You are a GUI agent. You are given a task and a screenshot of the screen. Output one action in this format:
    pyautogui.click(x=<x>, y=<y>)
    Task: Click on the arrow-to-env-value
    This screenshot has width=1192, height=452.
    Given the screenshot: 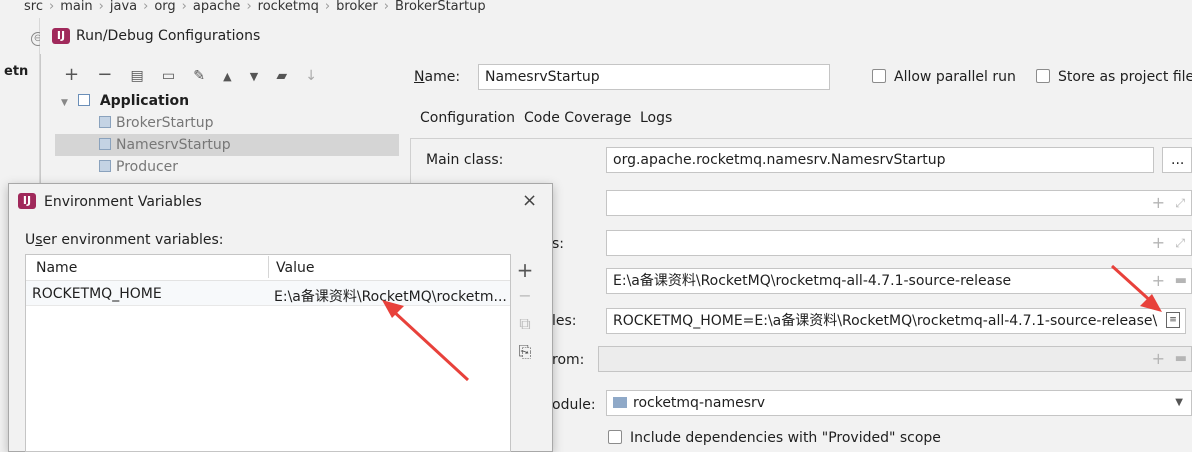 What is the action you would take?
    pyautogui.click(x=426, y=341)
    